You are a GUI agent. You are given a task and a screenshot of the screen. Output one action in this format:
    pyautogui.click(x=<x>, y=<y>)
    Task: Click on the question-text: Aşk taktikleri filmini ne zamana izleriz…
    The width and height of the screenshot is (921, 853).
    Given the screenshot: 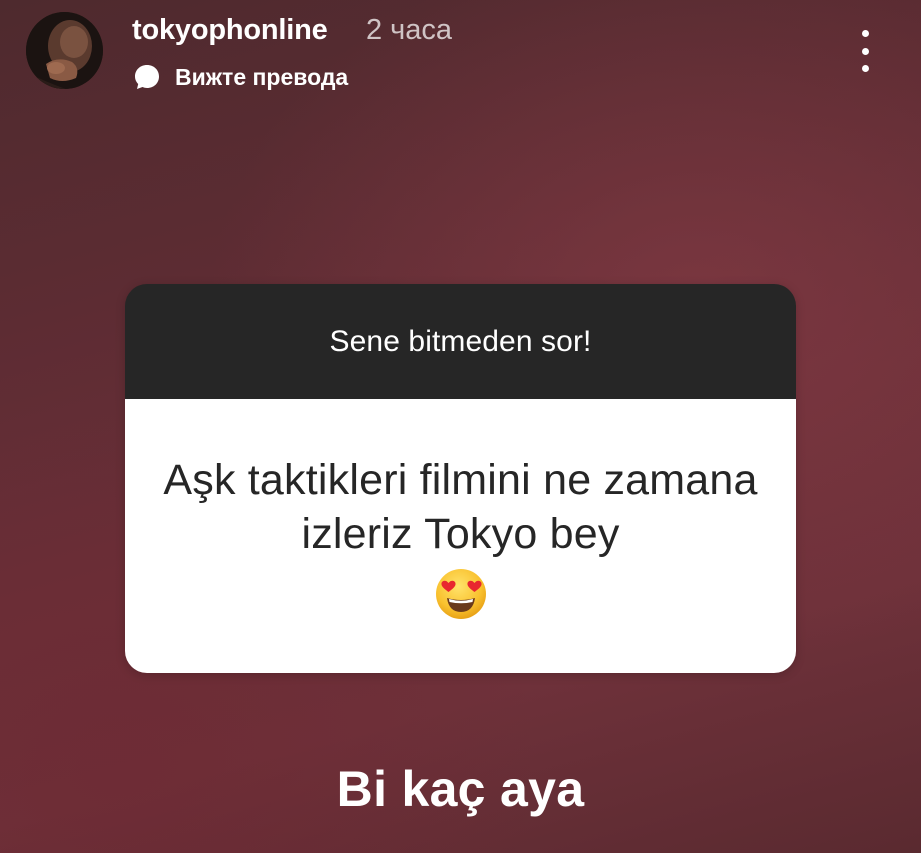 What is the action you would take?
    pyautogui.click(x=460, y=507)
    